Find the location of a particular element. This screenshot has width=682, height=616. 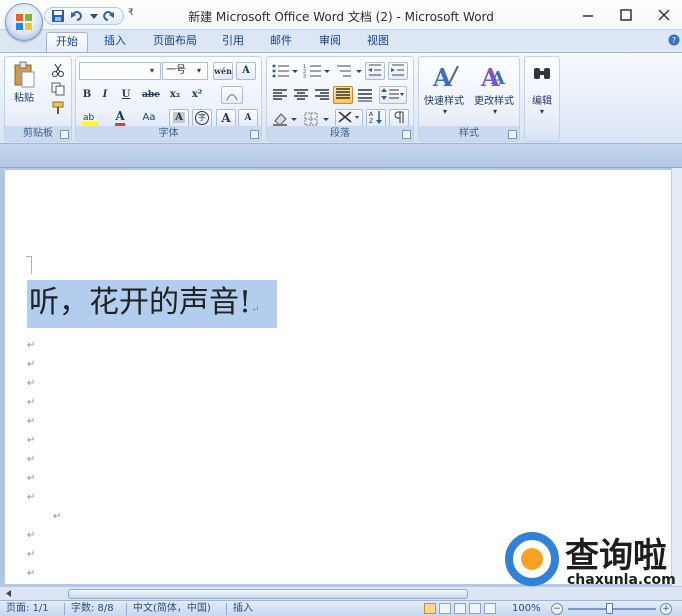

numbering-icon: 123 is located at coordinates (317, 71).